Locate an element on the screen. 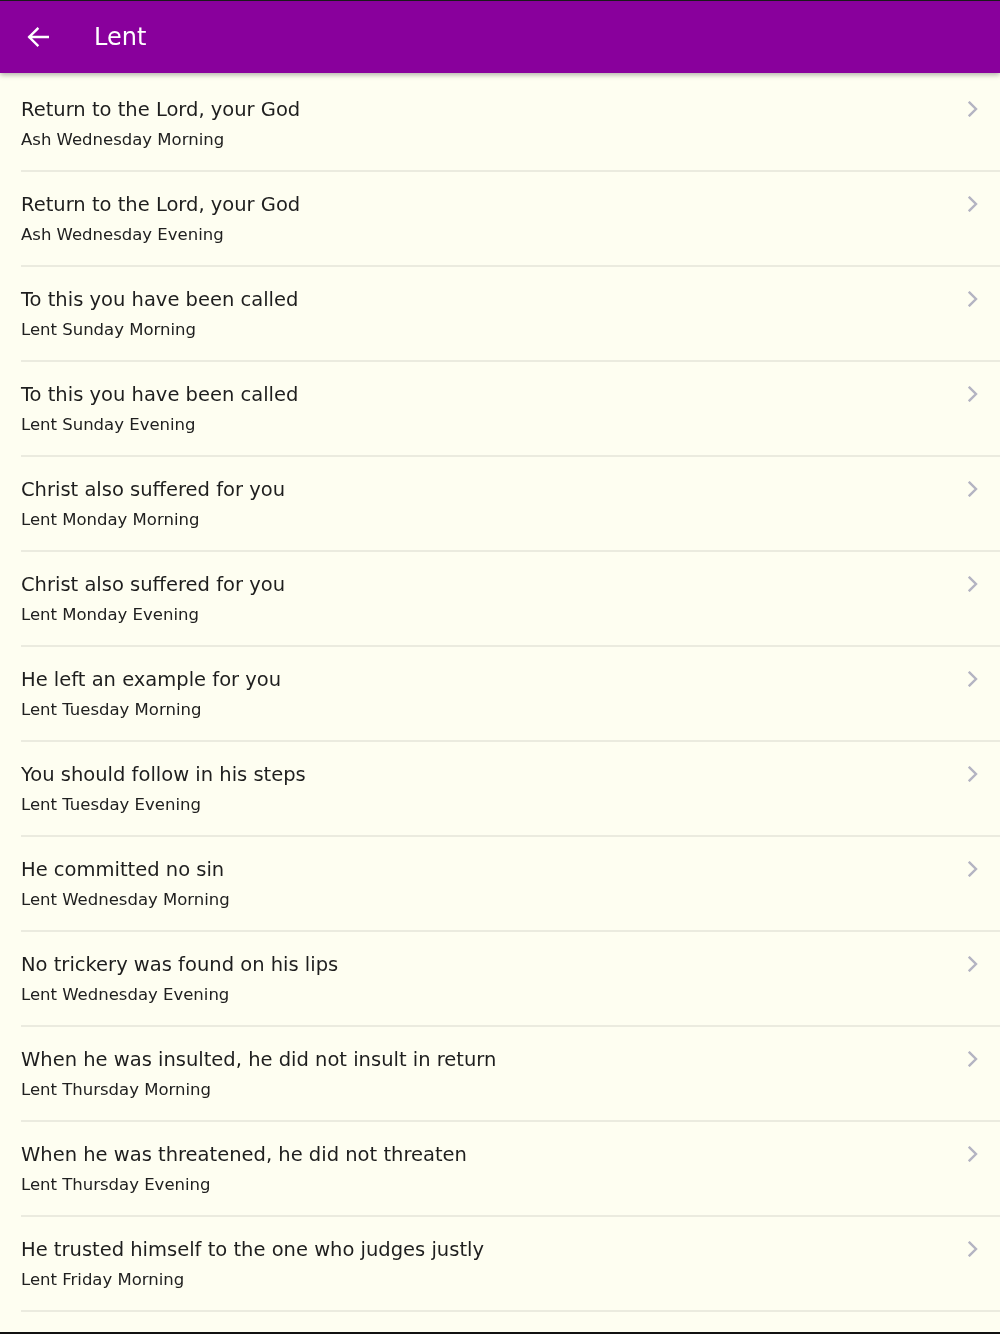 The height and width of the screenshot is (1334, 1000). item-title: He trusted himself to the one who judges justly is located at coordinates (252, 1250).